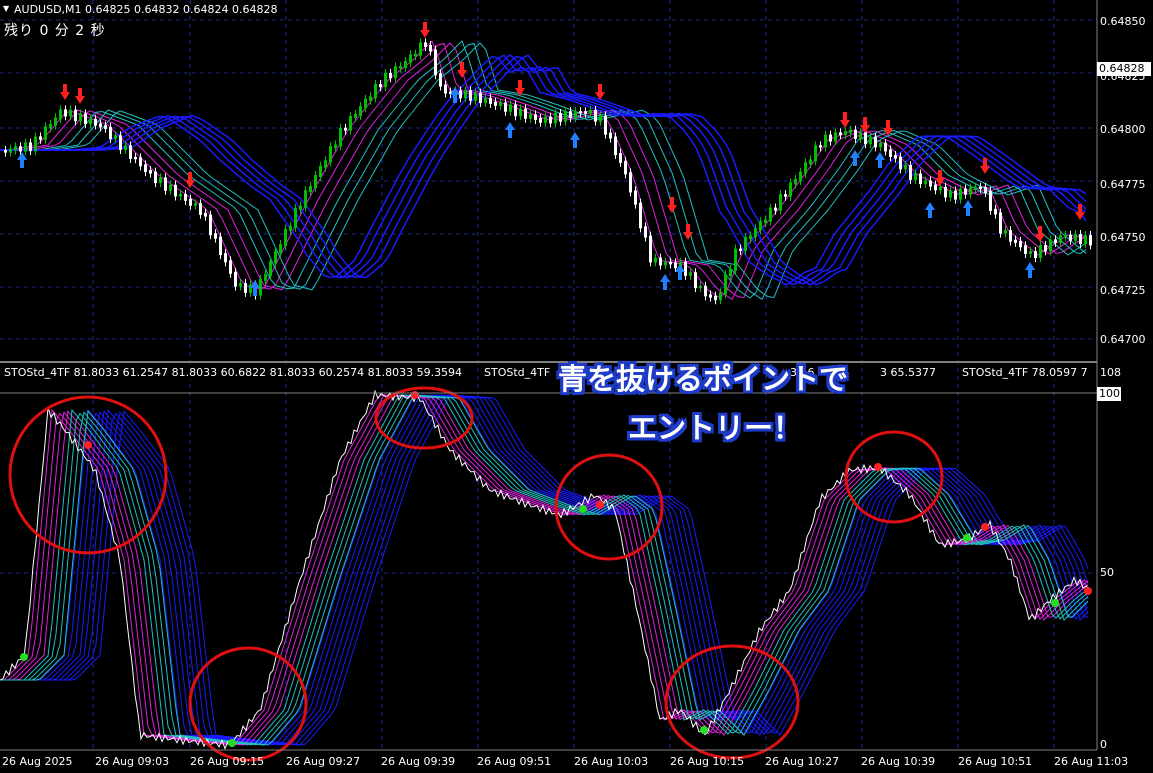 The image size is (1153, 773). I want to click on time-tick: 26 Aug 10:51, so click(995, 761).